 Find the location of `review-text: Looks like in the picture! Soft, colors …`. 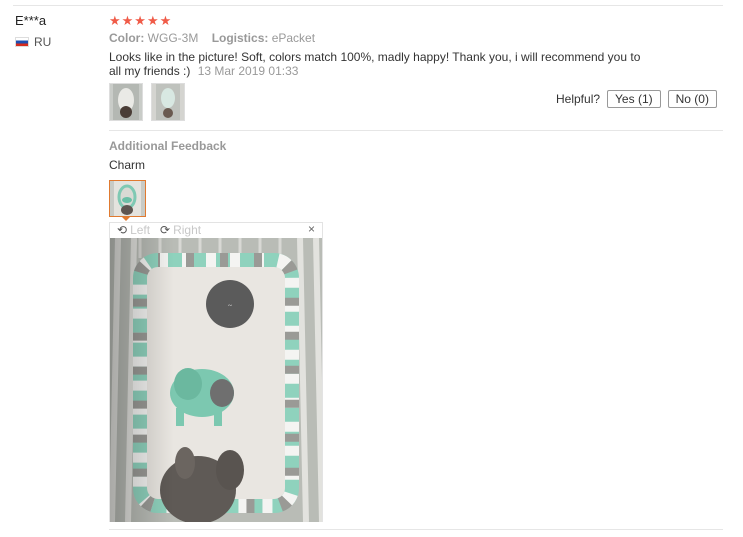

review-text: Looks like in the picture! Soft, colors … is located at coordinates (375, 64).